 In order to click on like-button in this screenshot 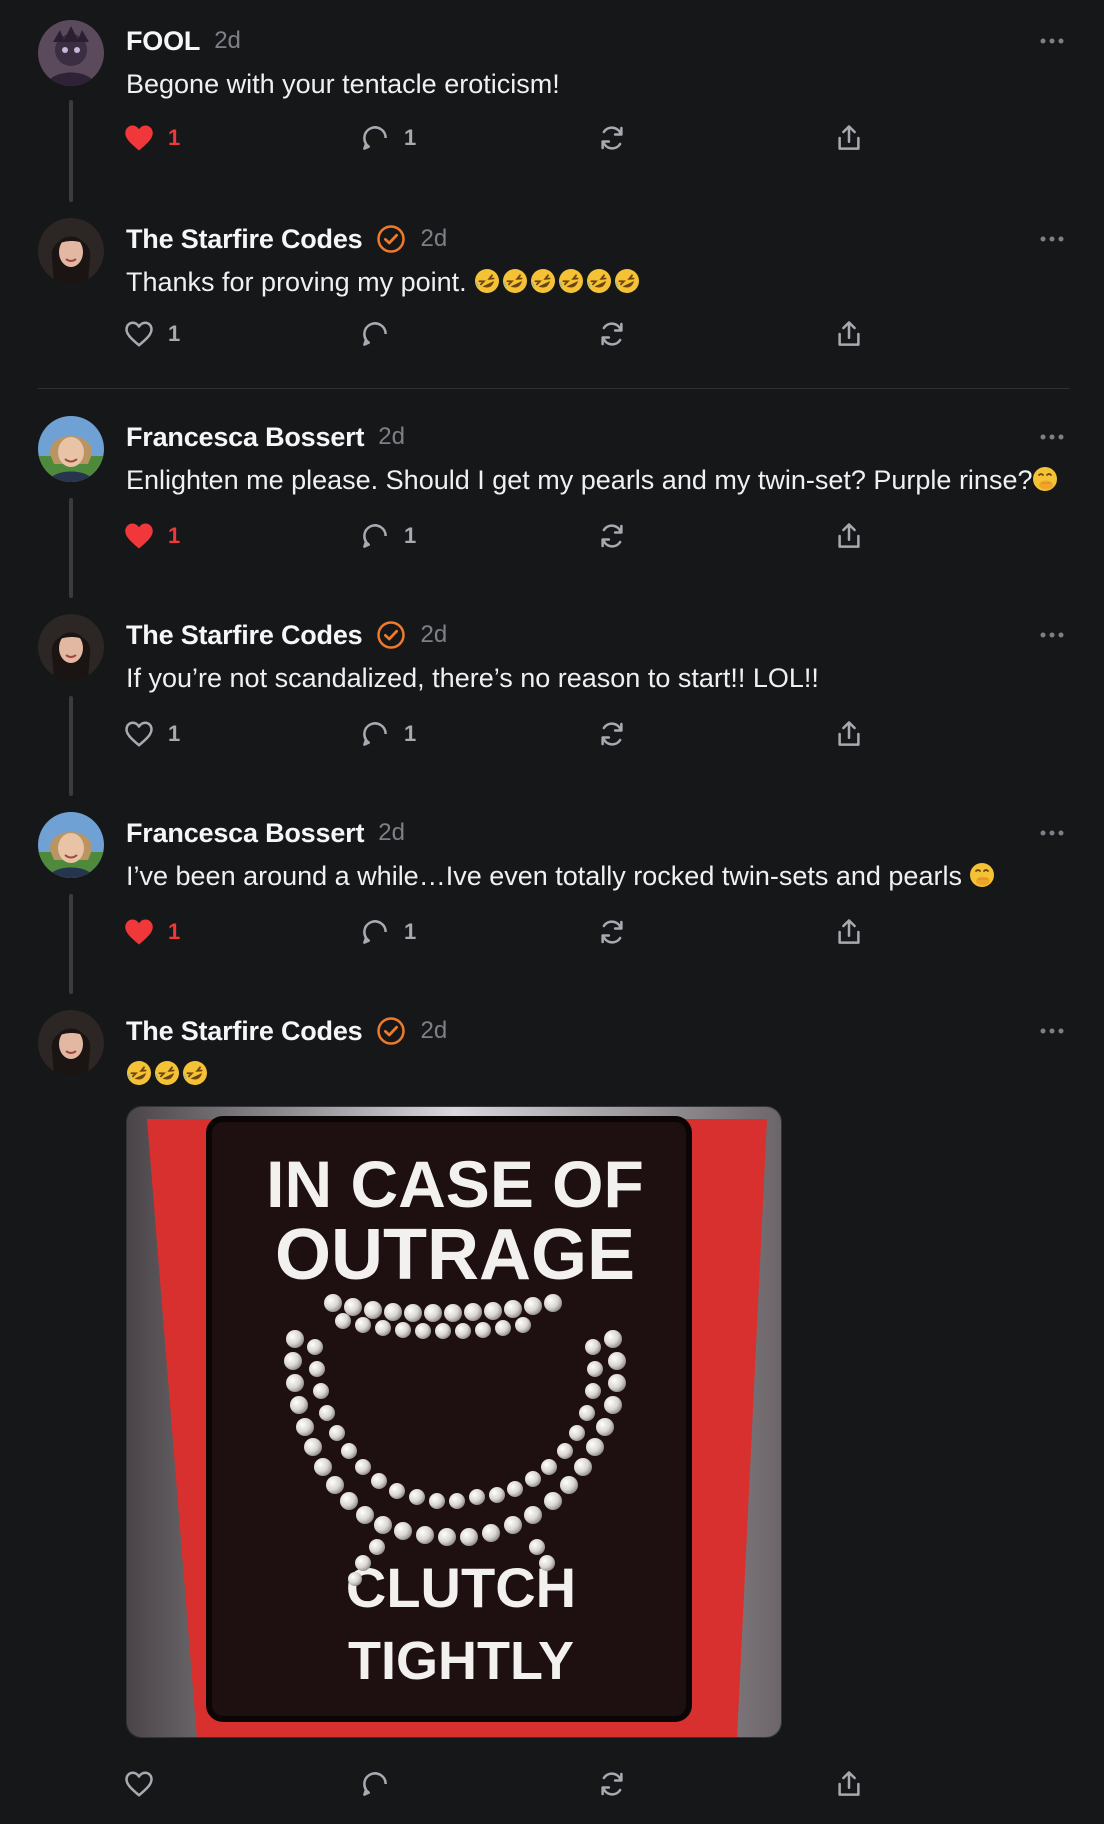, I will do `click(146, 1784)`.